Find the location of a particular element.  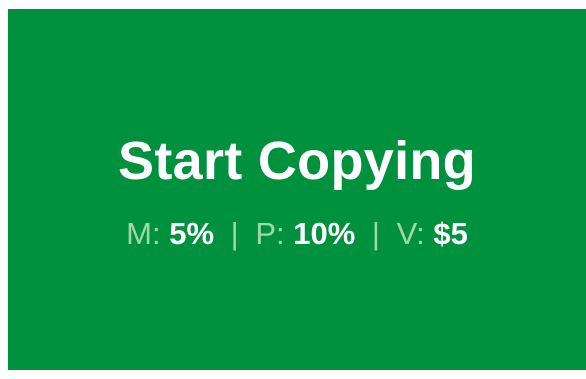

v-value: $5 is located at coordinates (450, 233).